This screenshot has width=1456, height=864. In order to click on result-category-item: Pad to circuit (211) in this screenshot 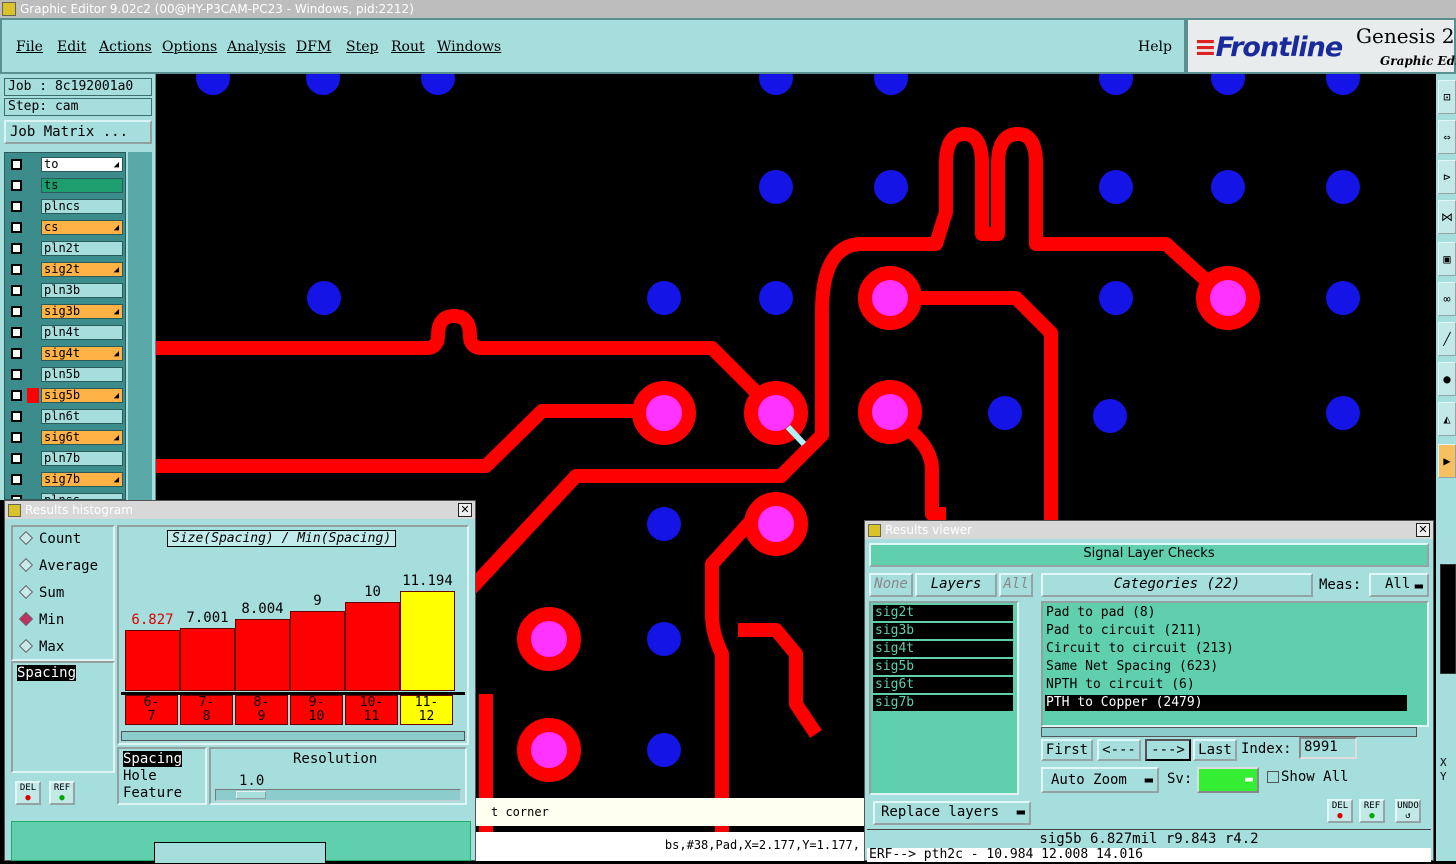, I will do `click(1226, 631)`.